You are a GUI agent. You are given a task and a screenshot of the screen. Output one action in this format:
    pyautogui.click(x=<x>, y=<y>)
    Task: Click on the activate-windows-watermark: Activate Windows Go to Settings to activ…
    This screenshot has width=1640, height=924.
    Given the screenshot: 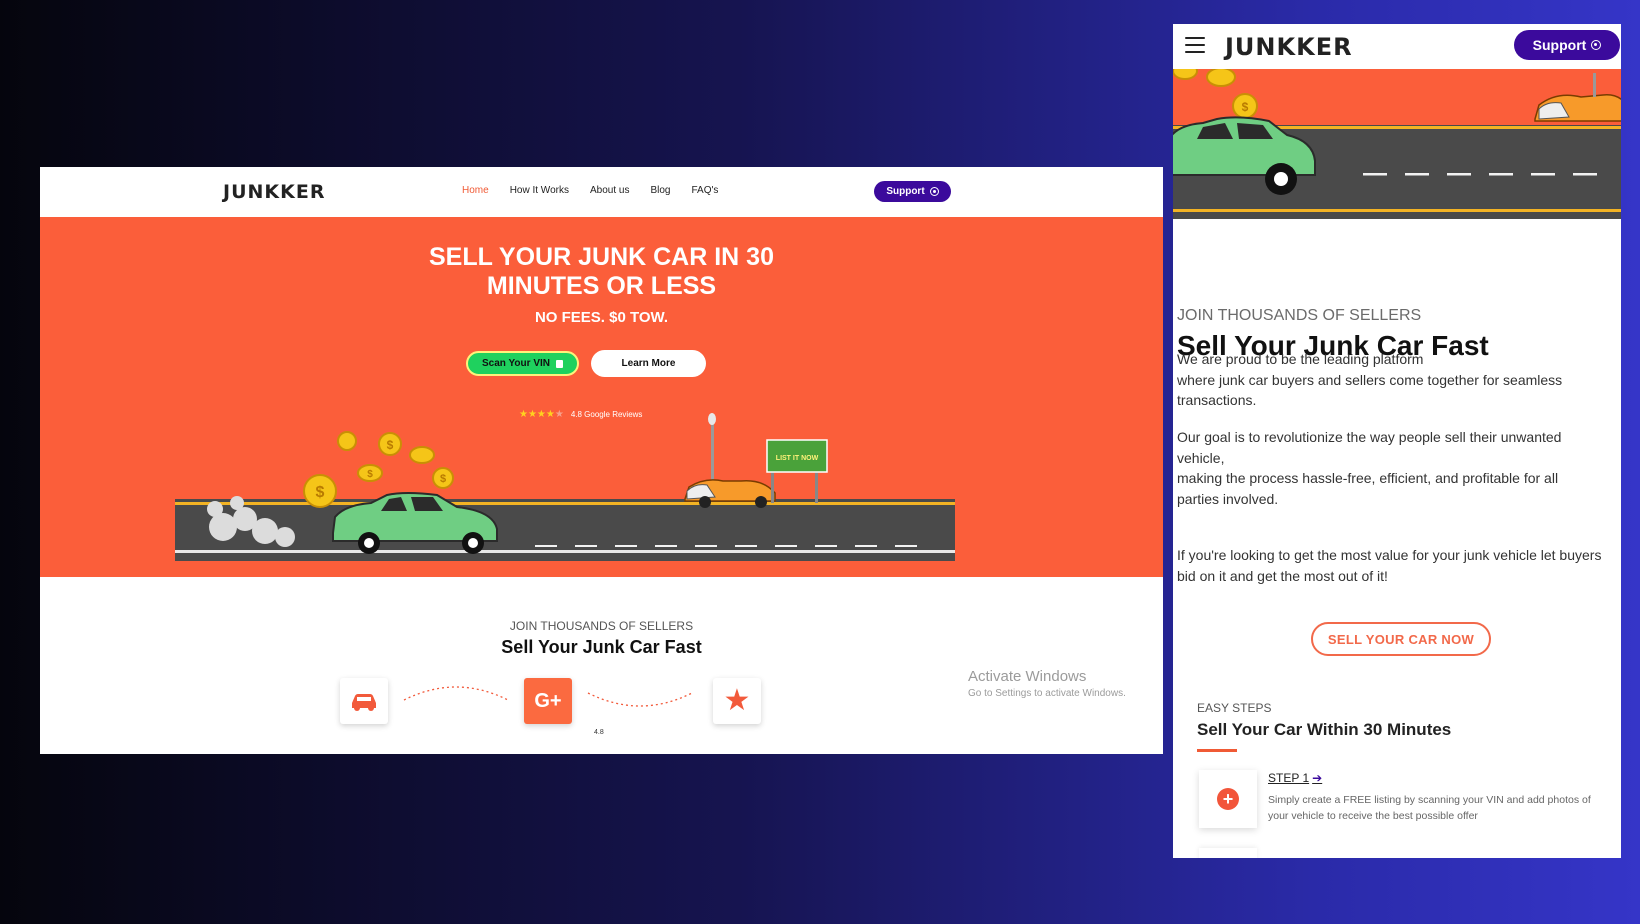 What is the action you would take?
    pyautogui.click(x=1047, y=683)
    